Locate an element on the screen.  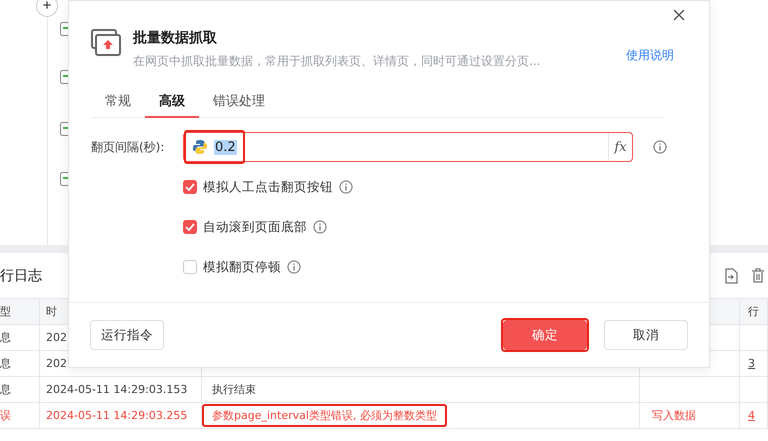
log-message: 执行结束 is located at coordinates (234, 390).